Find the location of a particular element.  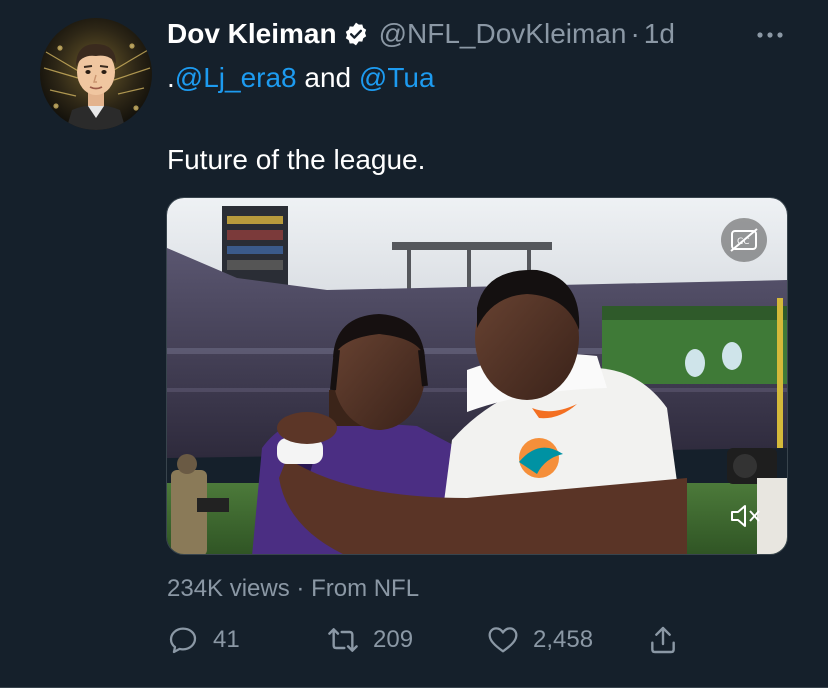

tweet-timestamp: 1d is located at coordinates (659, 34).